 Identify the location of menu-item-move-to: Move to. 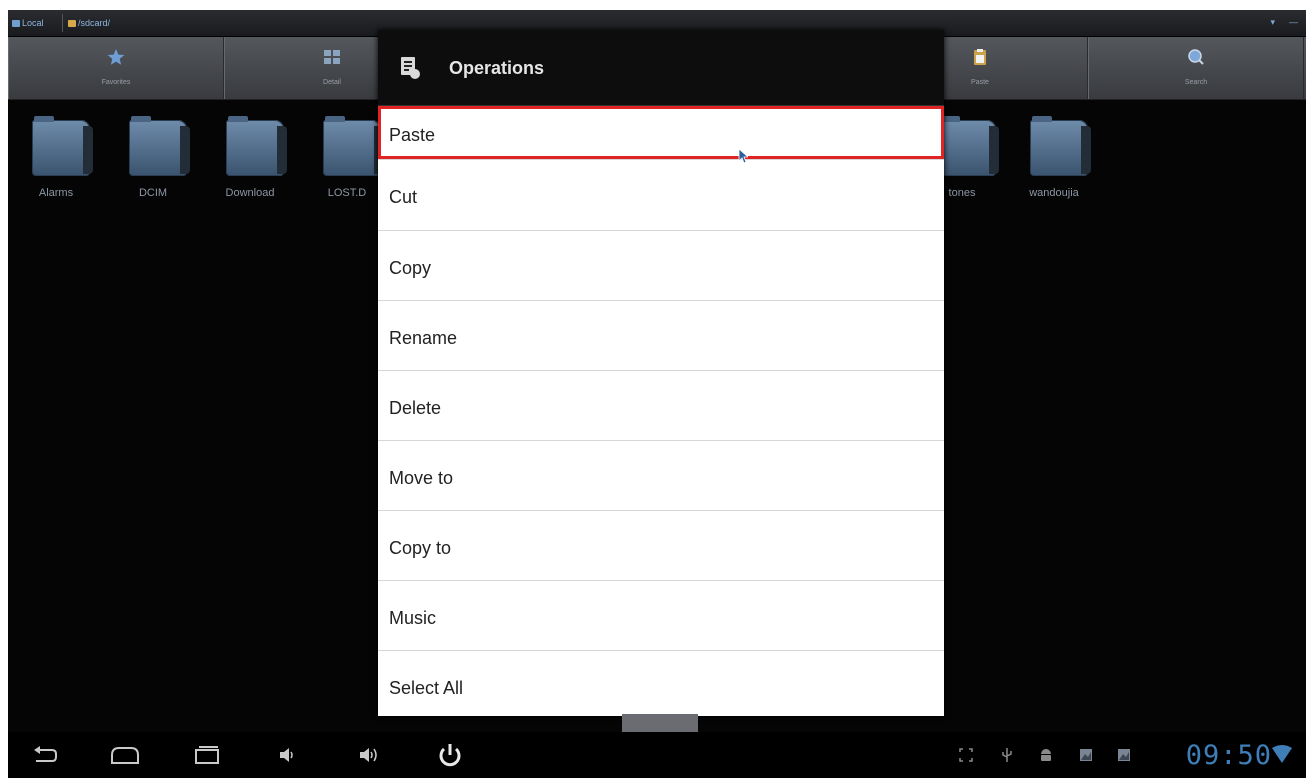
(661, 476).